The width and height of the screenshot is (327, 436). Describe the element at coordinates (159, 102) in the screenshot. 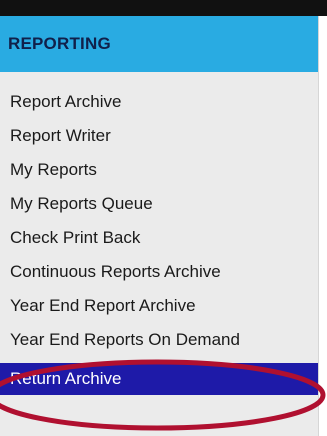

I see `menu-item-report-archive: Report Archive` at that location.